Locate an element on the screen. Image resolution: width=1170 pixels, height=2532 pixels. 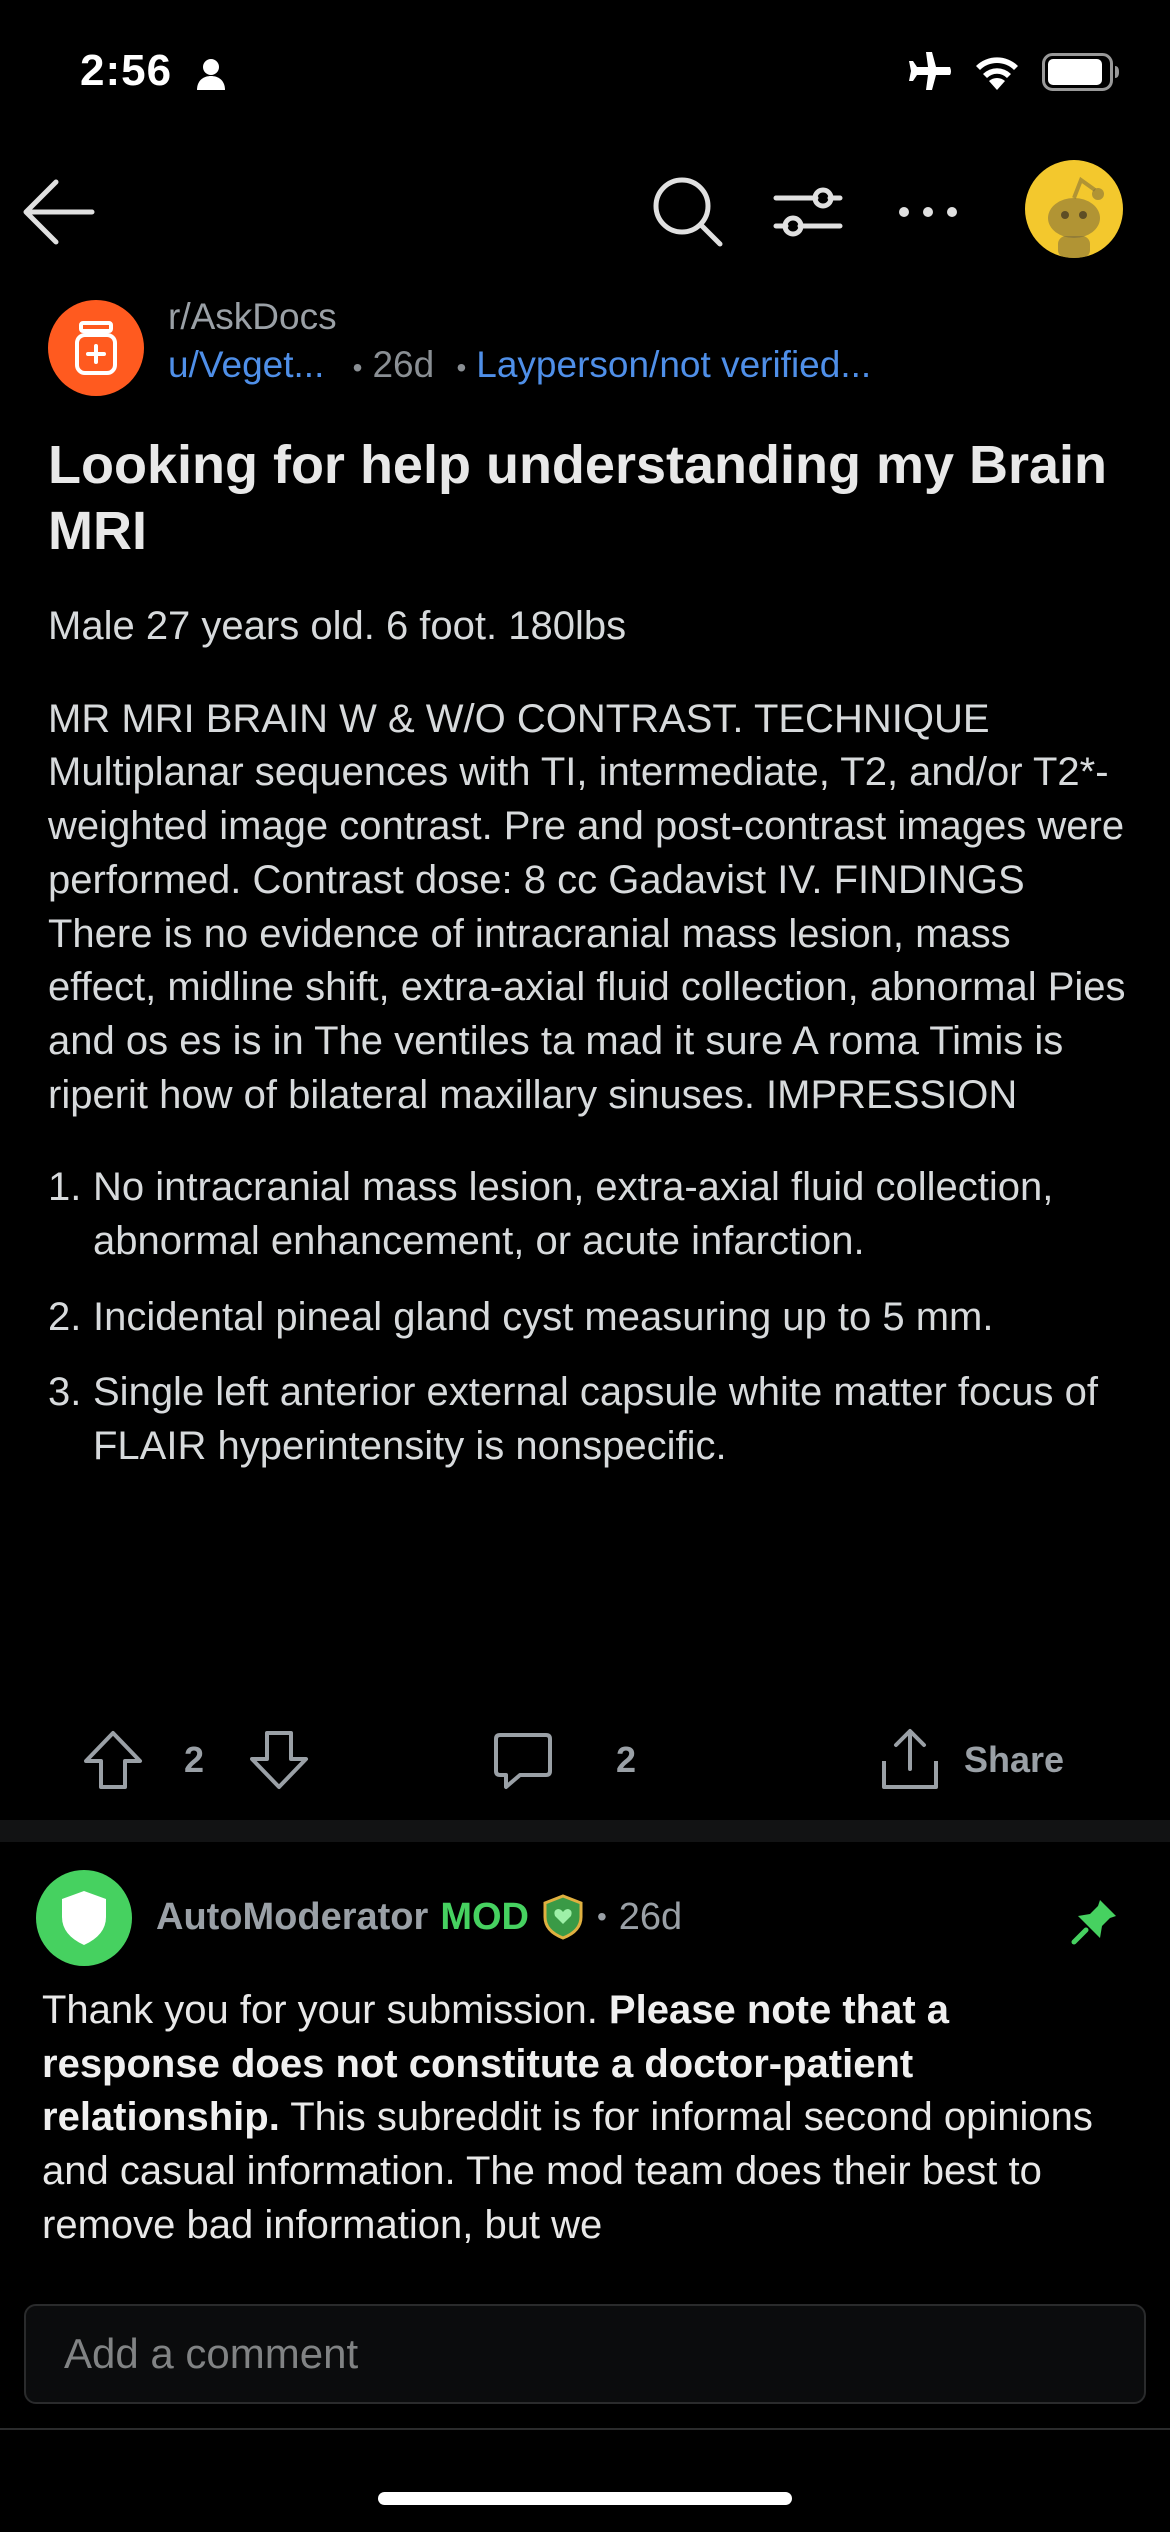
search-icon is located at coordinates (688, 212).